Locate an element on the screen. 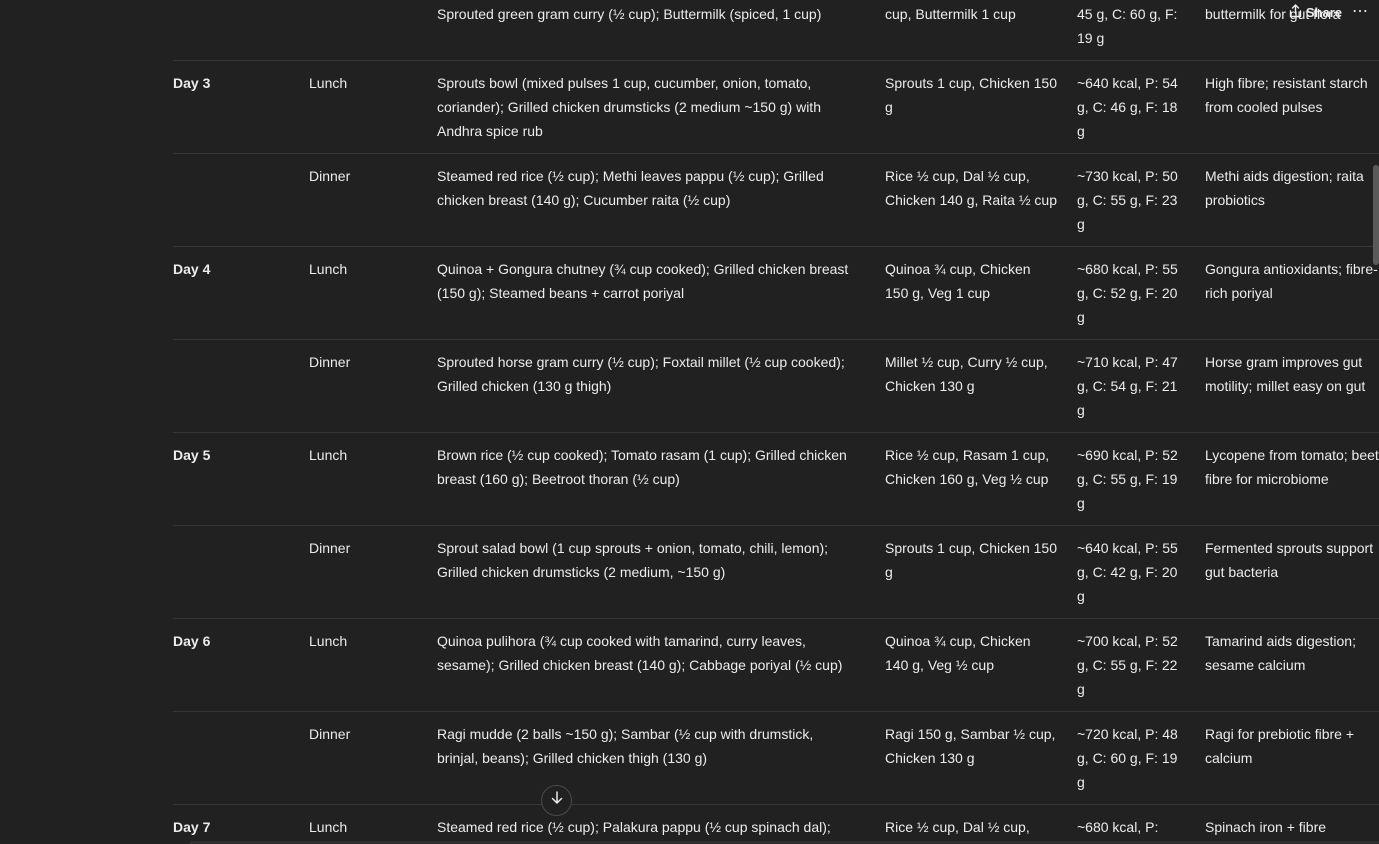  macros-cell: ~720 kcal, P: 48 g, C: 60 g, F: 19 g is located at coordinates (1127, 758).